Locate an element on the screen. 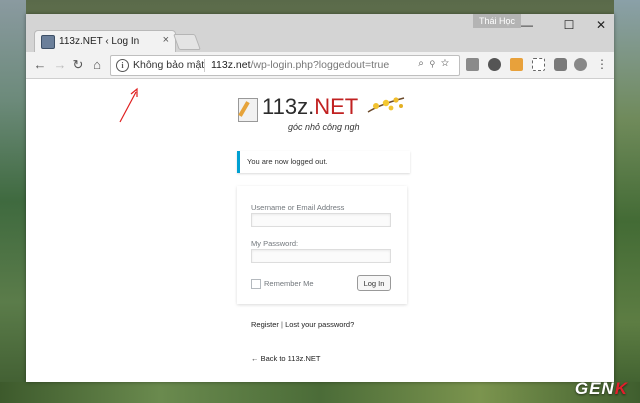 This screenshot has height=403, width=640. extension-camera-icon is located at coordinates (560, 64).